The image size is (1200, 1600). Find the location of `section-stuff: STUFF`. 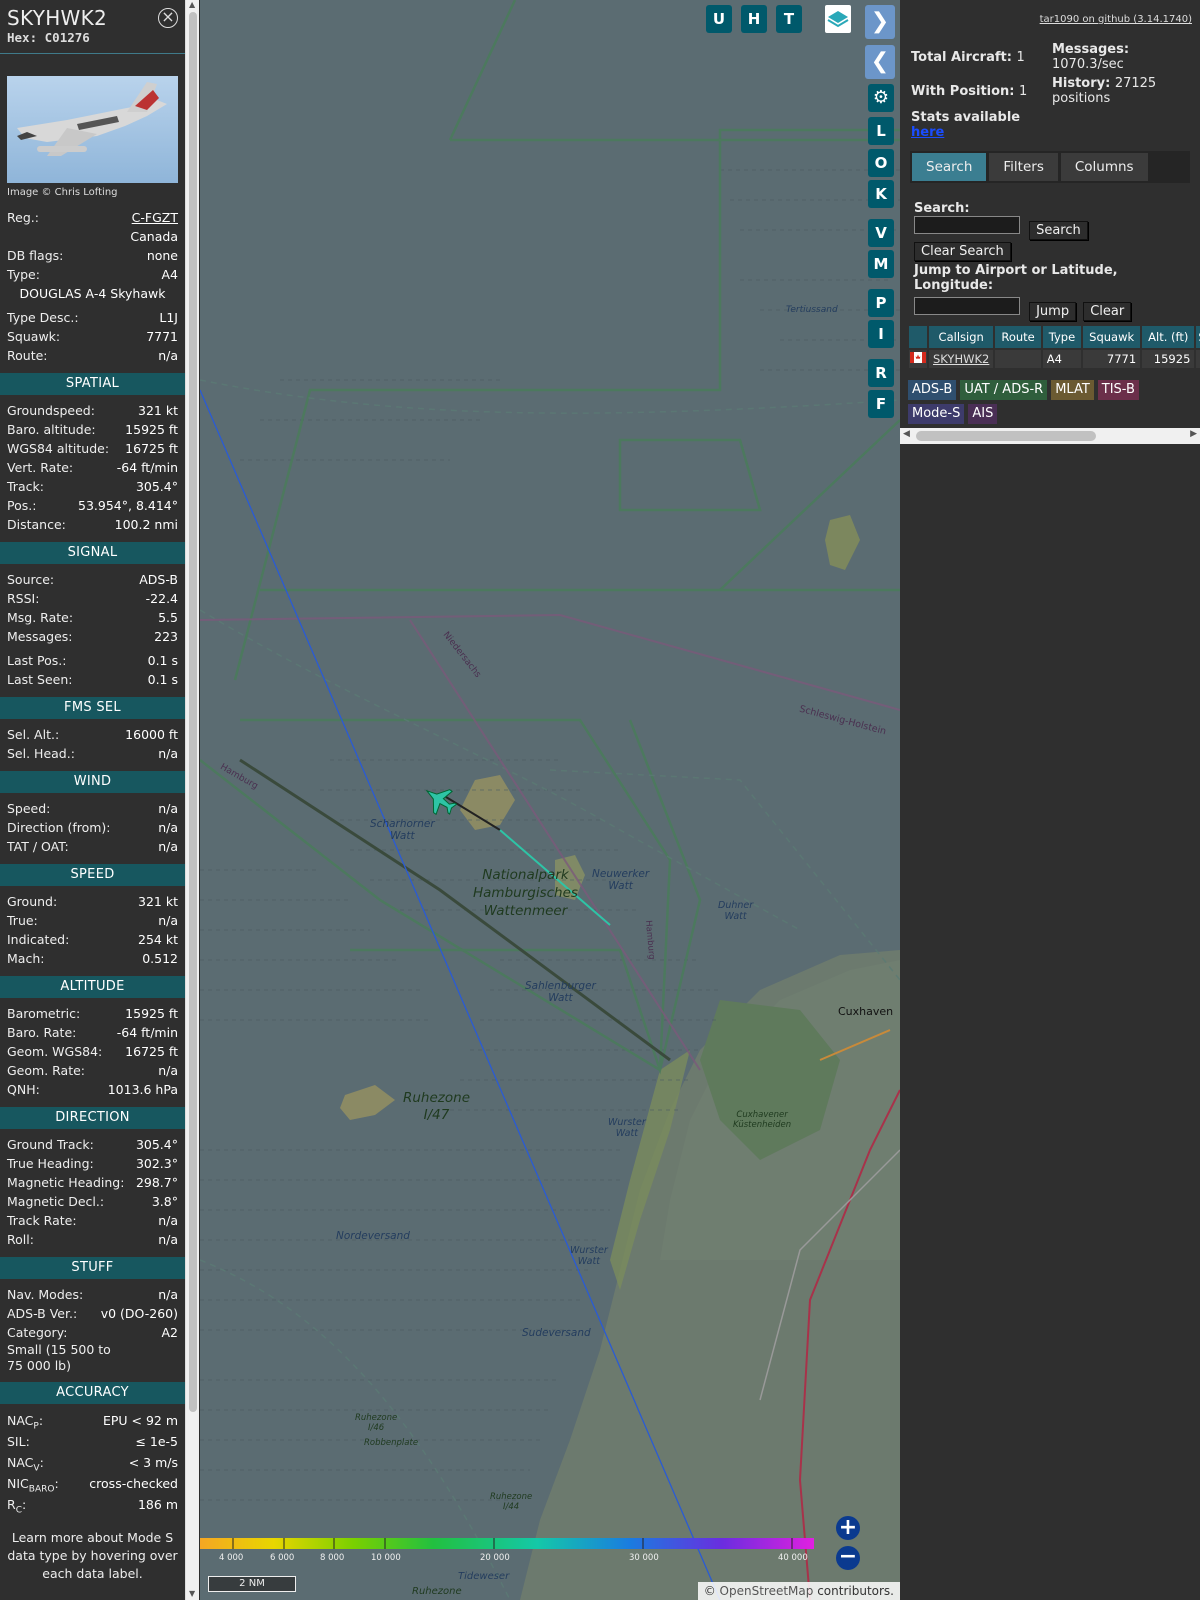

section-stuff: STUFF is located at coordinates (92, 1268).